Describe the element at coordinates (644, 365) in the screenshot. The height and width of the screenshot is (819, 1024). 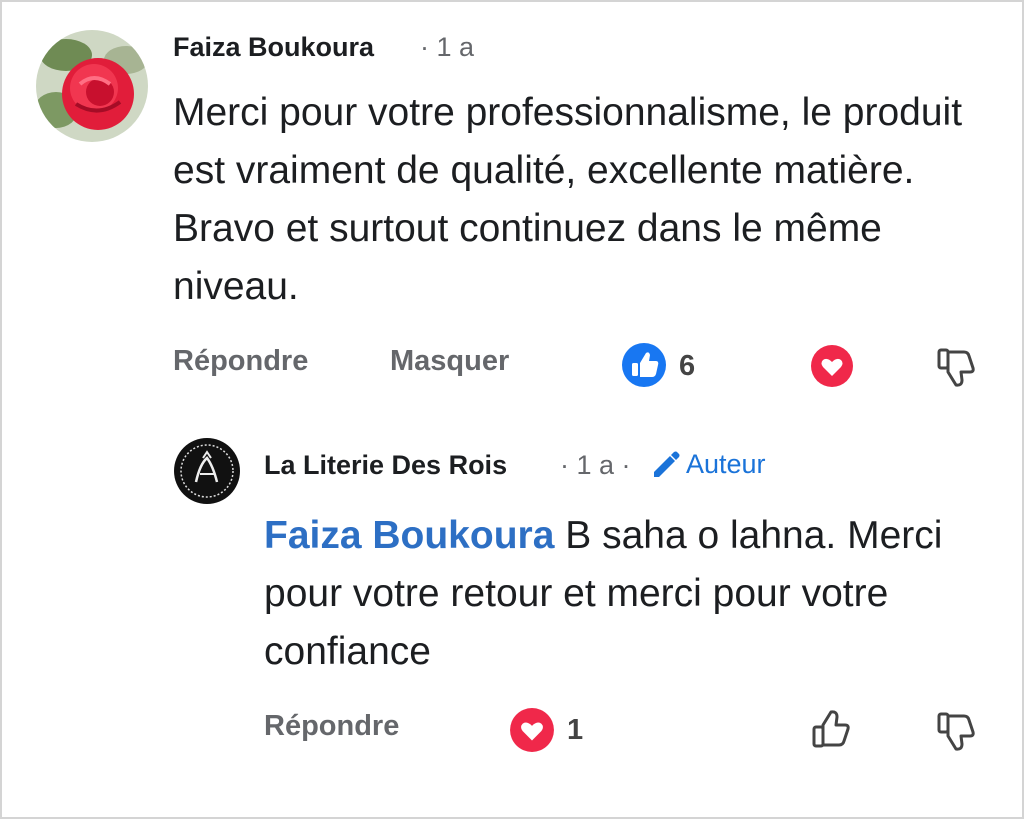
I see `like-reaction-icon` at that location.